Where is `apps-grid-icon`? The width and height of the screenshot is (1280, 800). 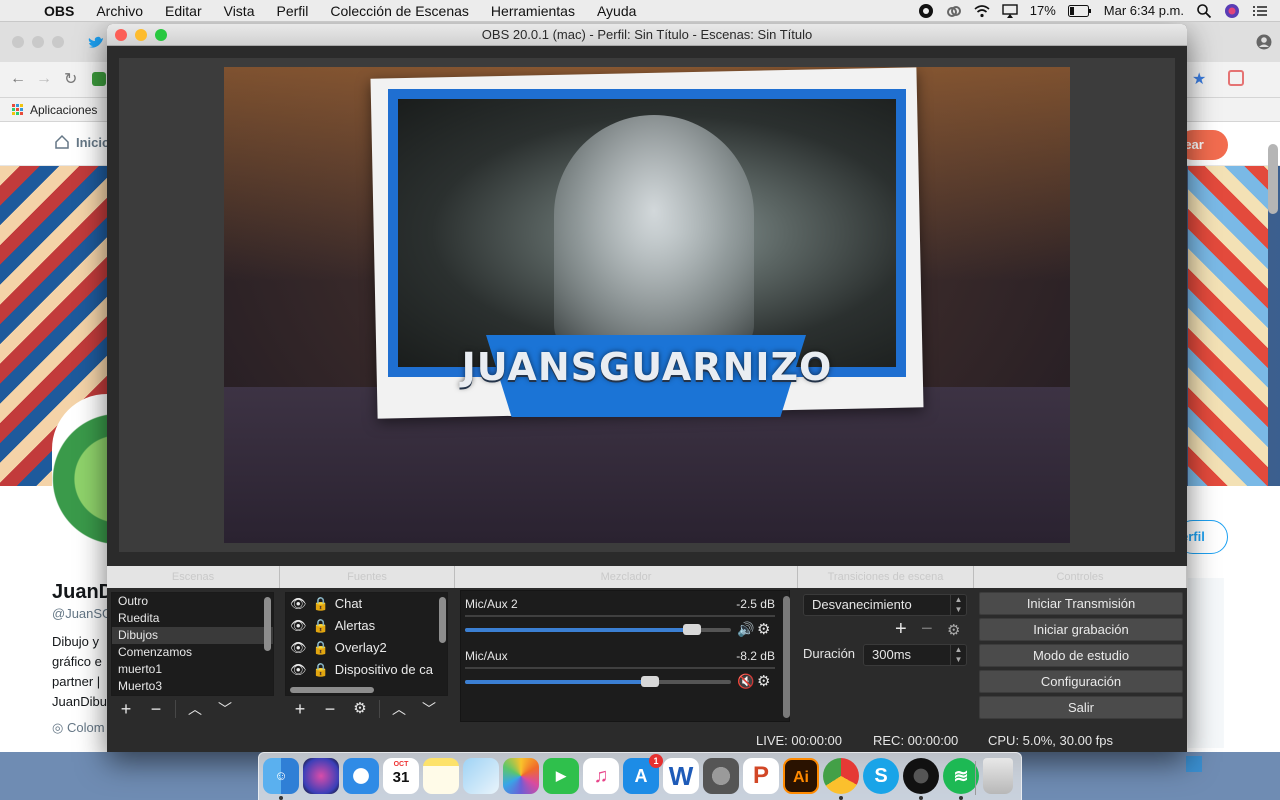 apps-grid-icon is located at coordinates (18, 109).